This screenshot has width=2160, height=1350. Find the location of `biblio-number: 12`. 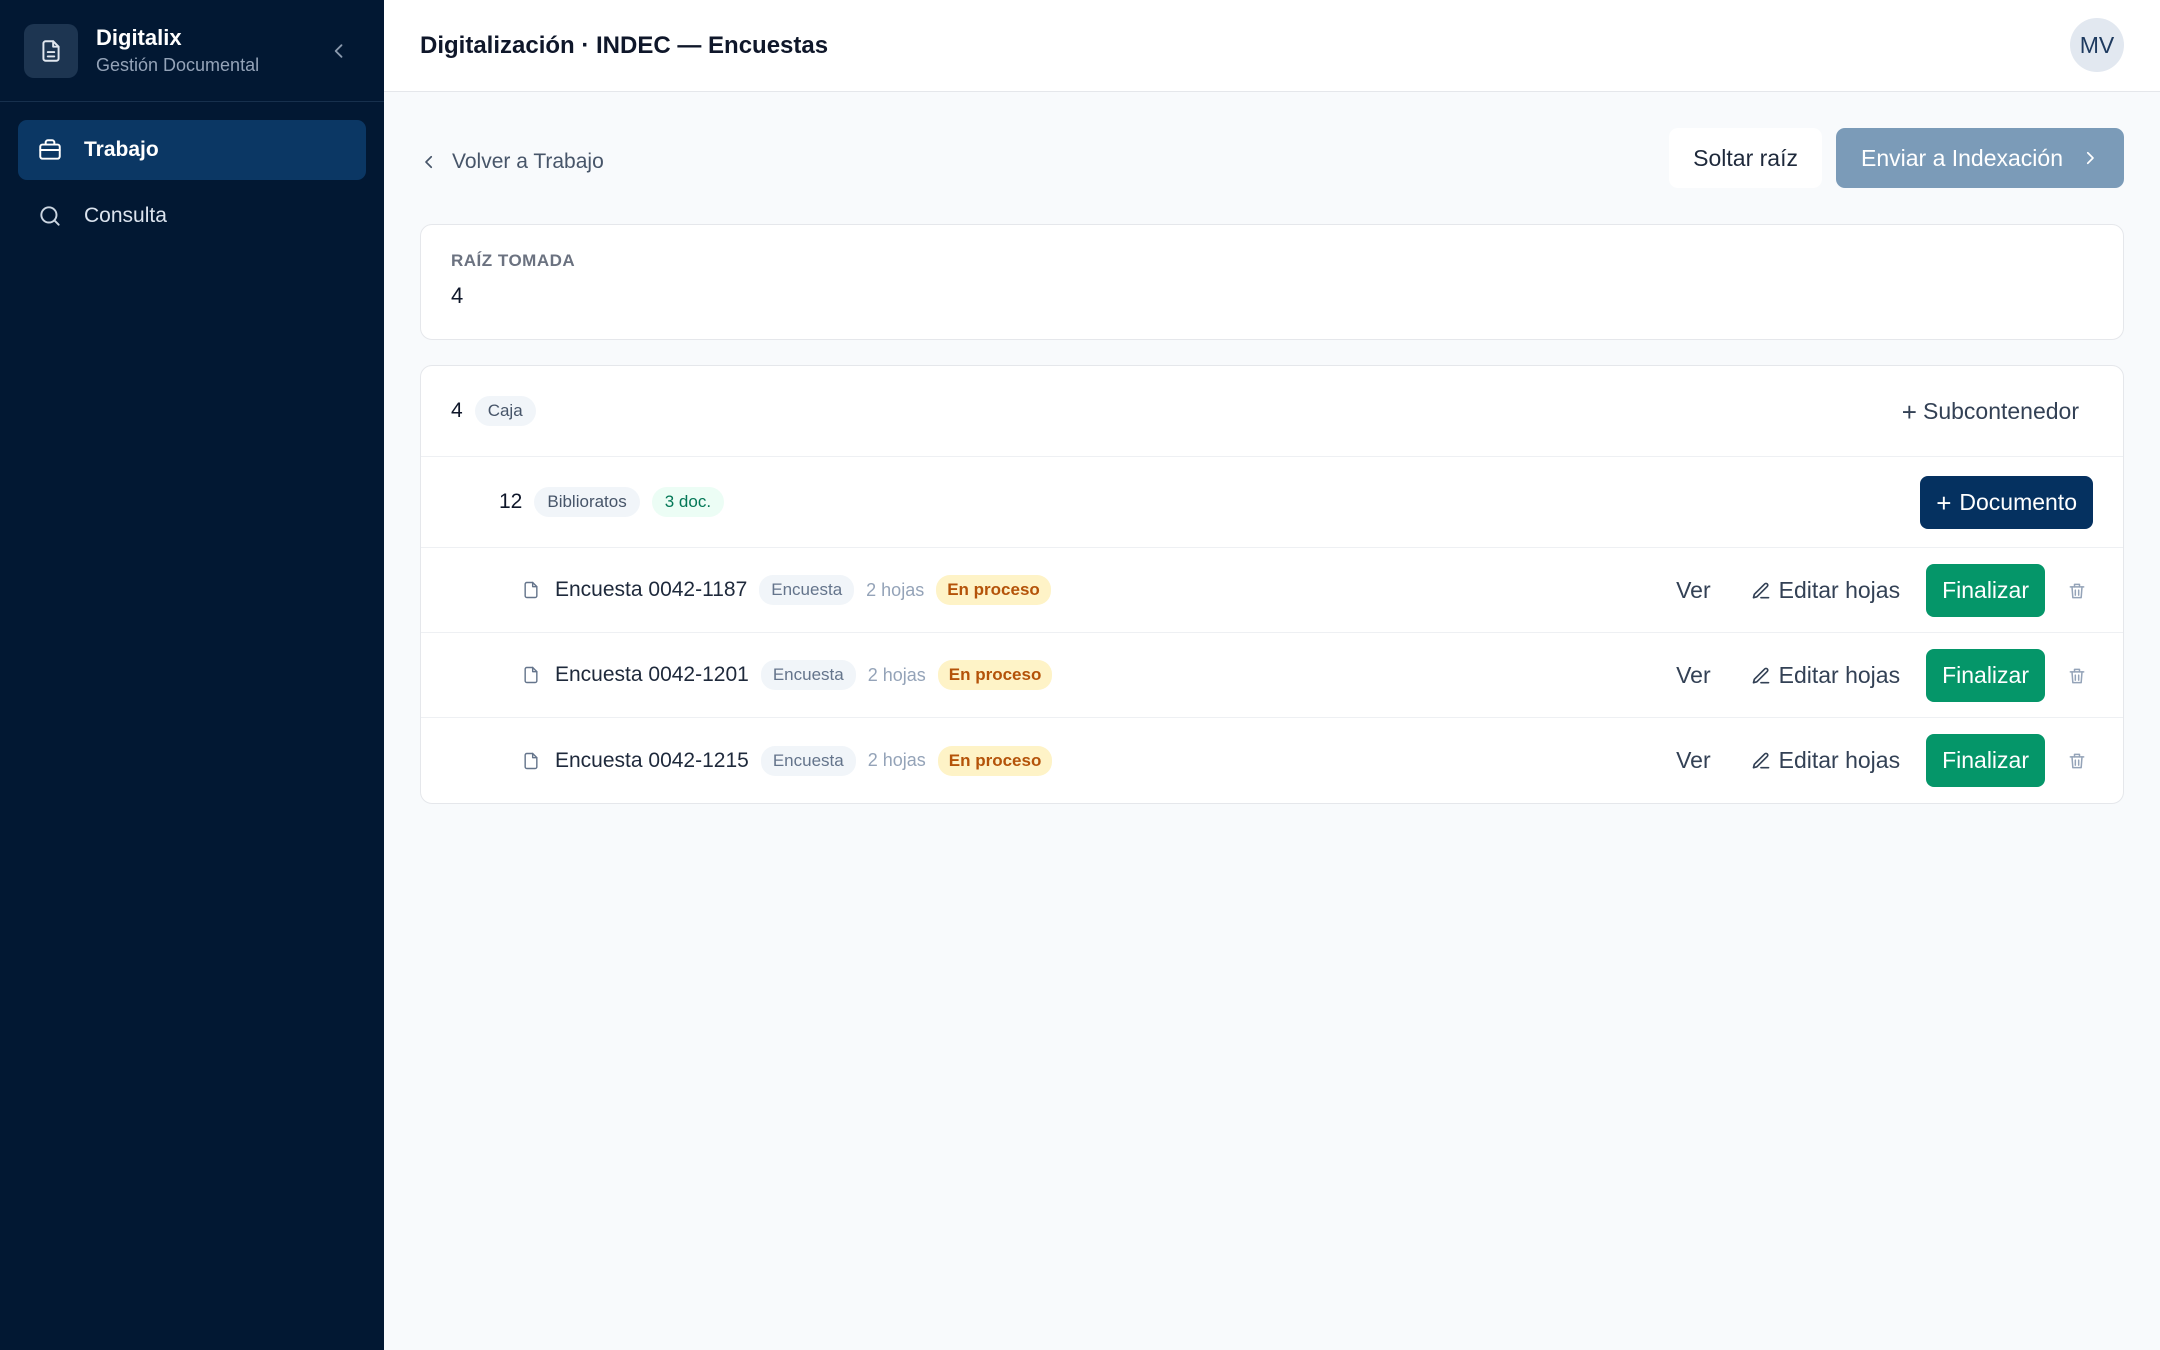

biblio-number: 12 is located at coordinates (511, 501).